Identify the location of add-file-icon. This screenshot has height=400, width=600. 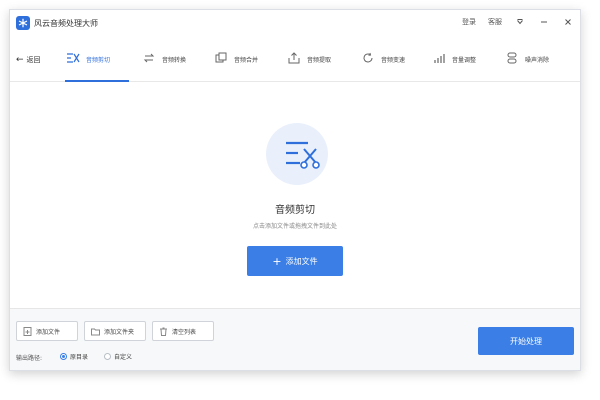
(27, 331).